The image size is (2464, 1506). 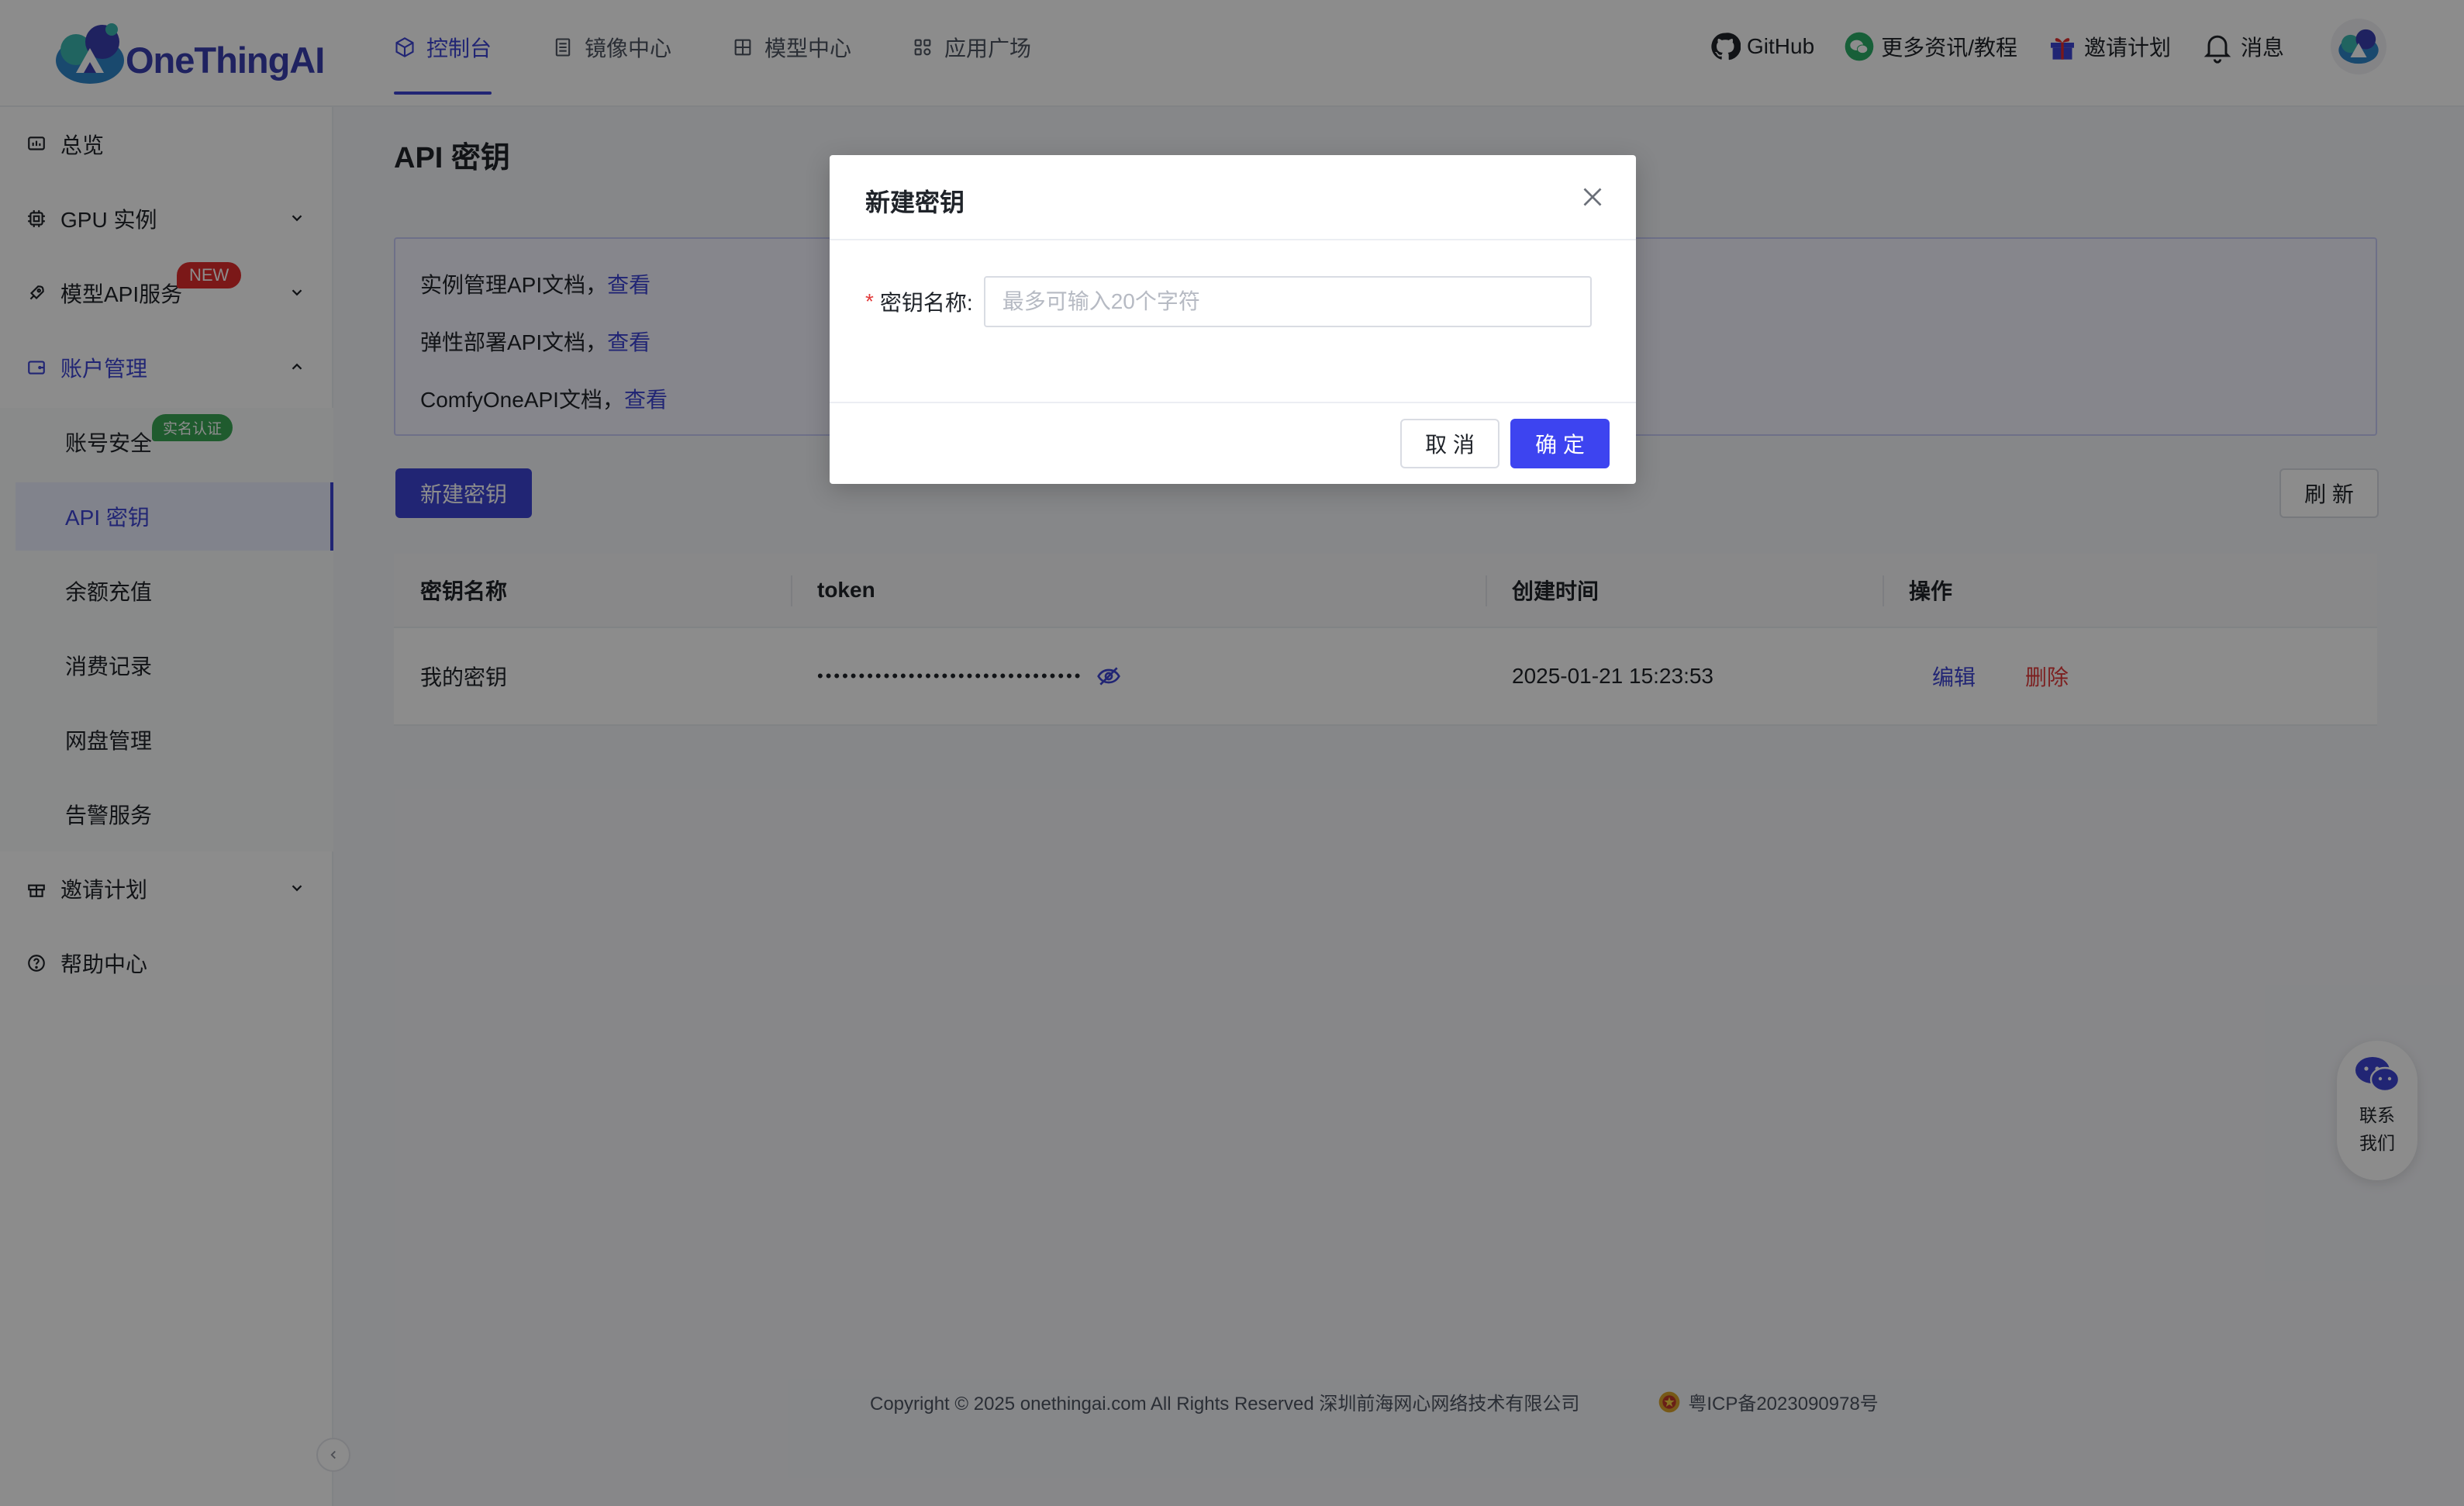 What do you see at coordinates (870, 301) in the screenshot?
I see `required-mark: *` at bounding box center [870, 301].